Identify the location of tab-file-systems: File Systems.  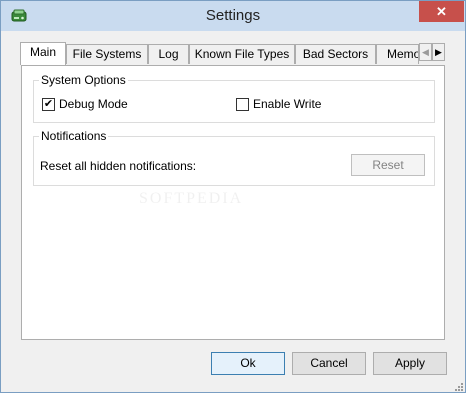
(107, 54).